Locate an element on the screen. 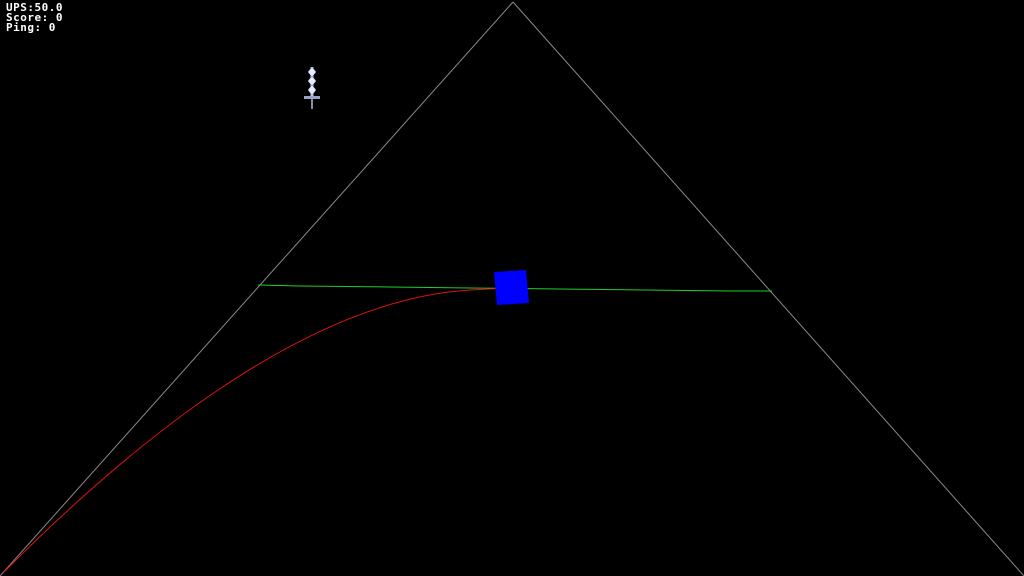 Image resolution: width=1024 pixels, height=576 pixels. player-cube is located at coordinates (511, 287).